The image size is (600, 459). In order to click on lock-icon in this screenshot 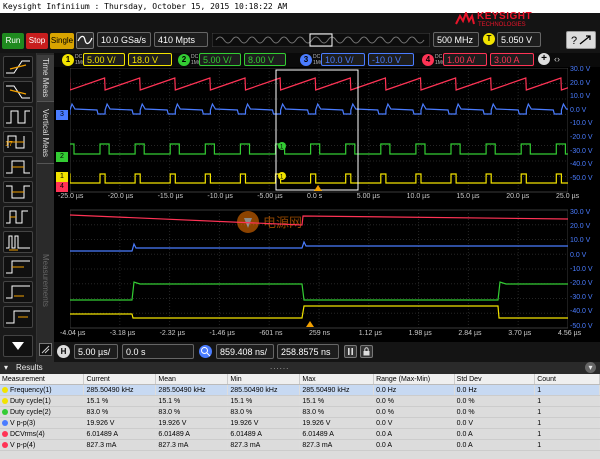, I will do `click(366, 351)`.